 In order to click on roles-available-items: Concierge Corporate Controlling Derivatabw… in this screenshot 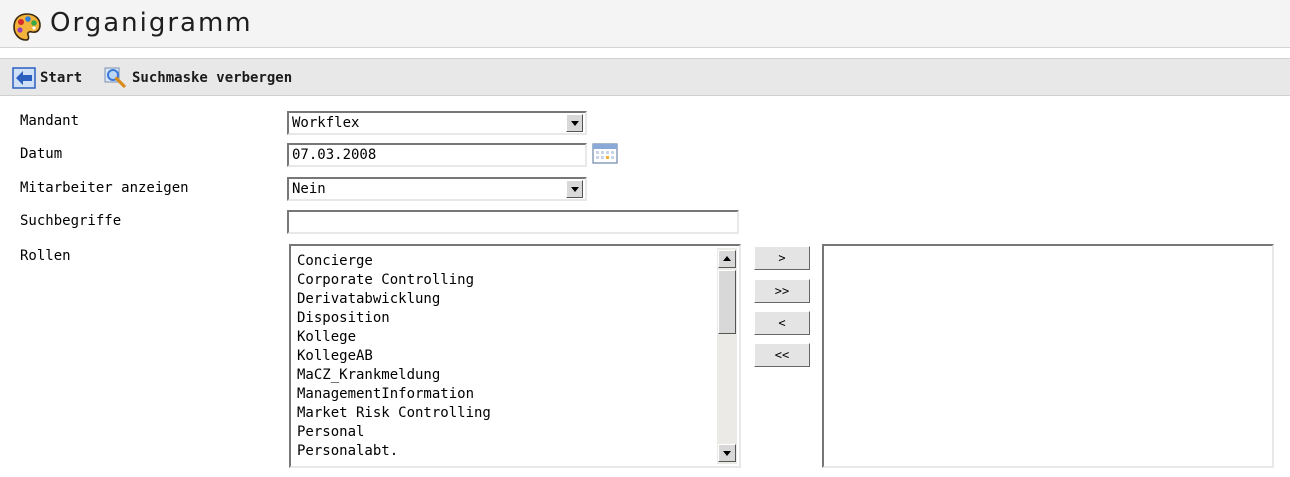, I will do `click(394, 356)`.